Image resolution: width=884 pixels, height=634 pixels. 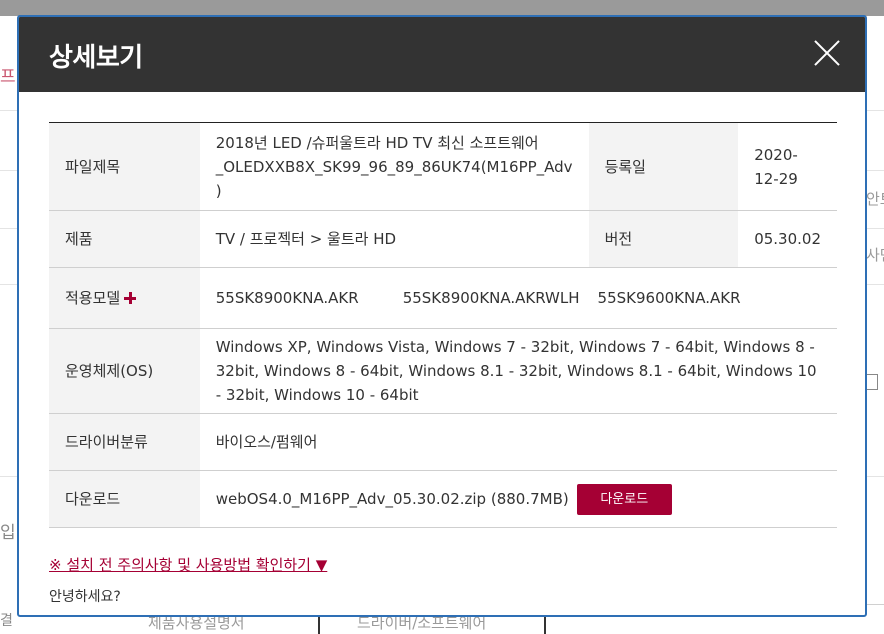 What do you see at coordinates (85, 597) in the screenshot?
I see `notice-greeting-text: 안녕하세요?` at bounding box center [85, 597].